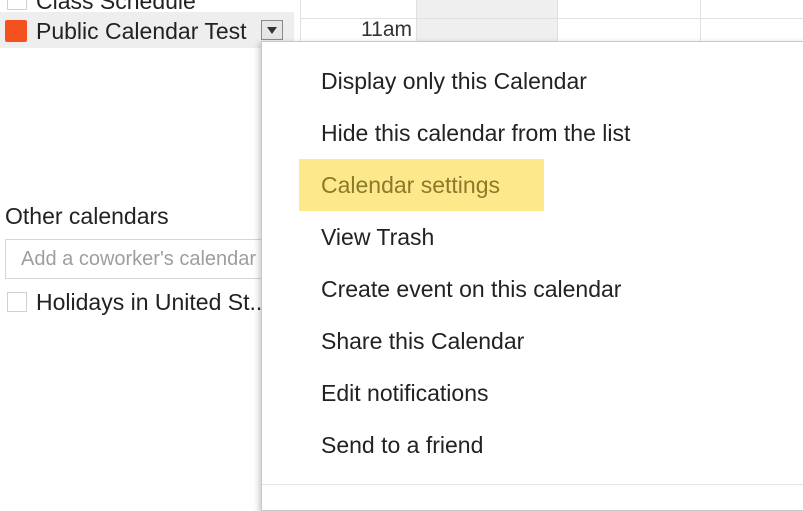  I want to click on menu-item-edit-notifications: Edit notifications, so click(404, 393).